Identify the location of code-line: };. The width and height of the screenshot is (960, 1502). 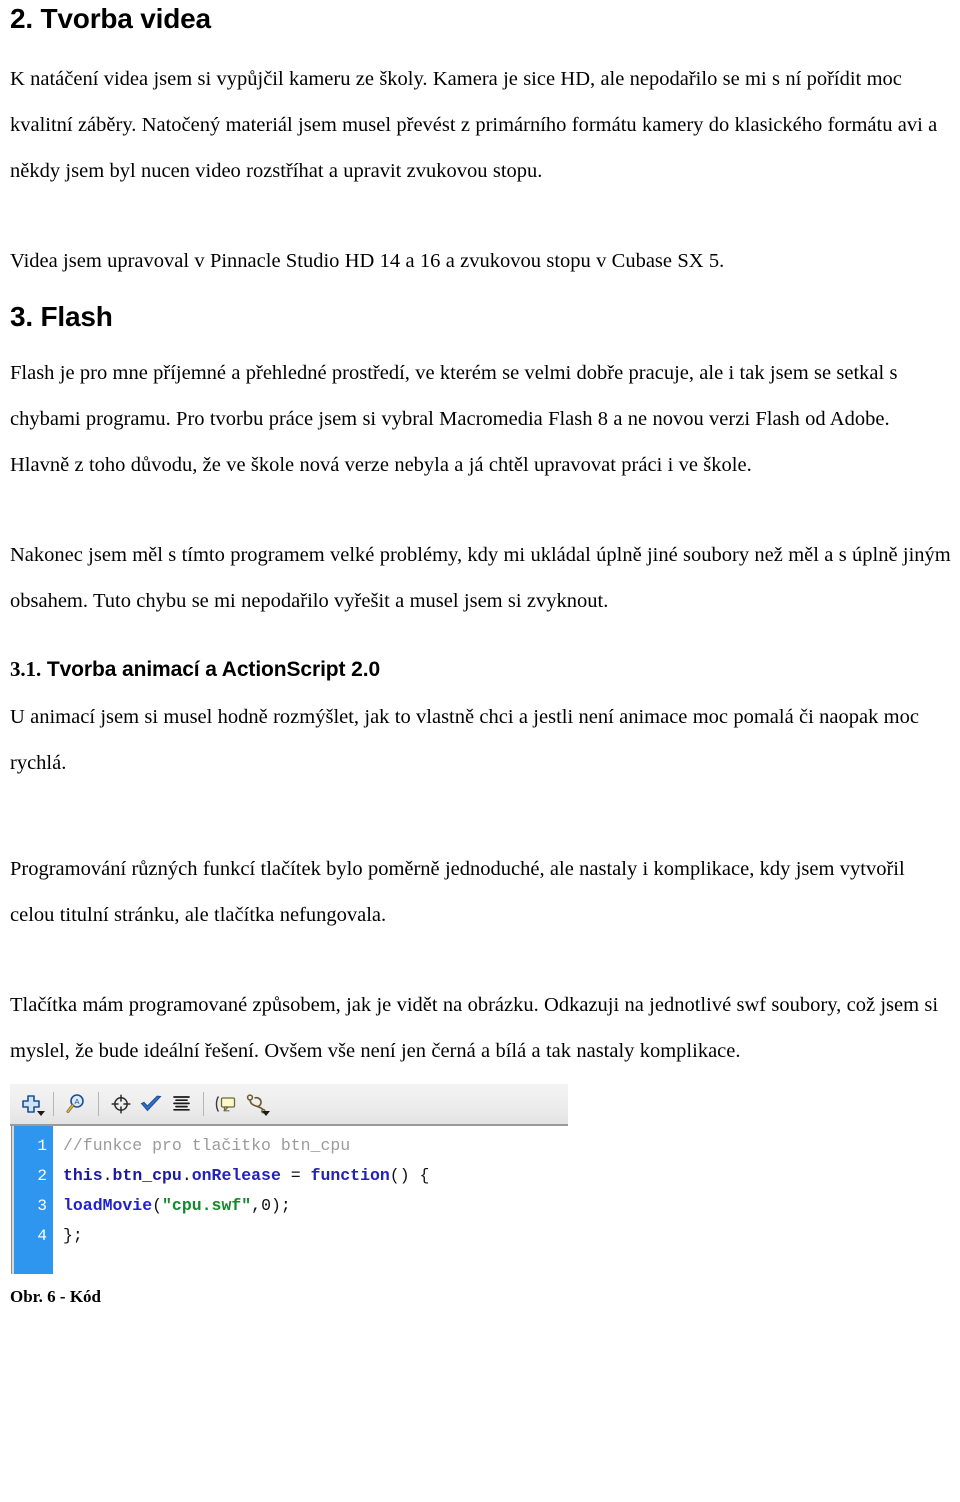
(315, 1236).